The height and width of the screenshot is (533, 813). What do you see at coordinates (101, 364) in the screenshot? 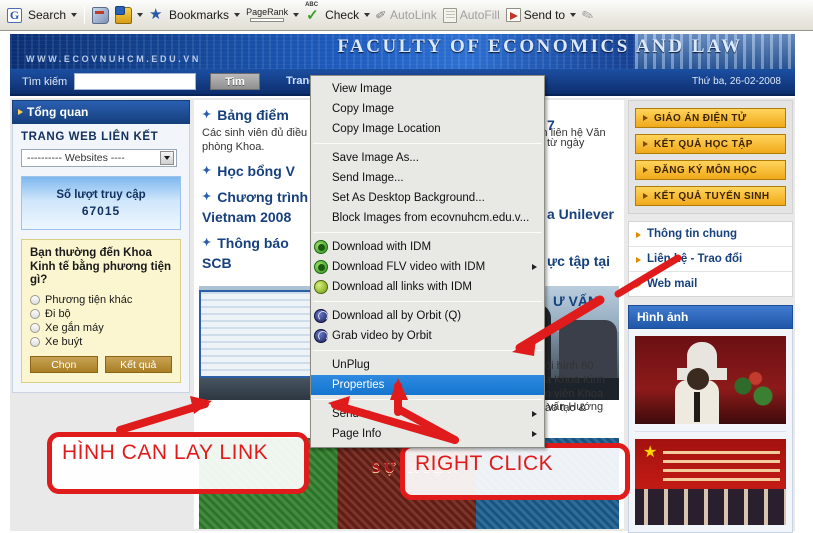
I see `poll-buttons: Chọn Kết quả` at bounding box center [101, 364].